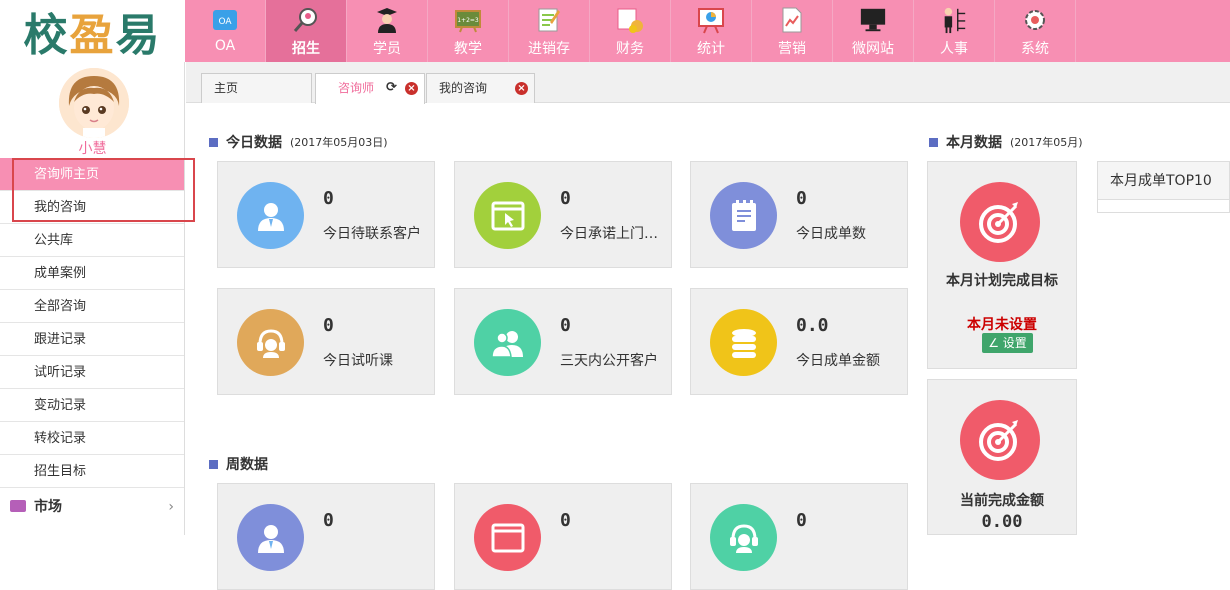 This screenshot has width=1230, height=590. What do you see at coordinates (954, 49) in the screenshot?
I see `nav-label: 人事` at bounding box center [954, 49].